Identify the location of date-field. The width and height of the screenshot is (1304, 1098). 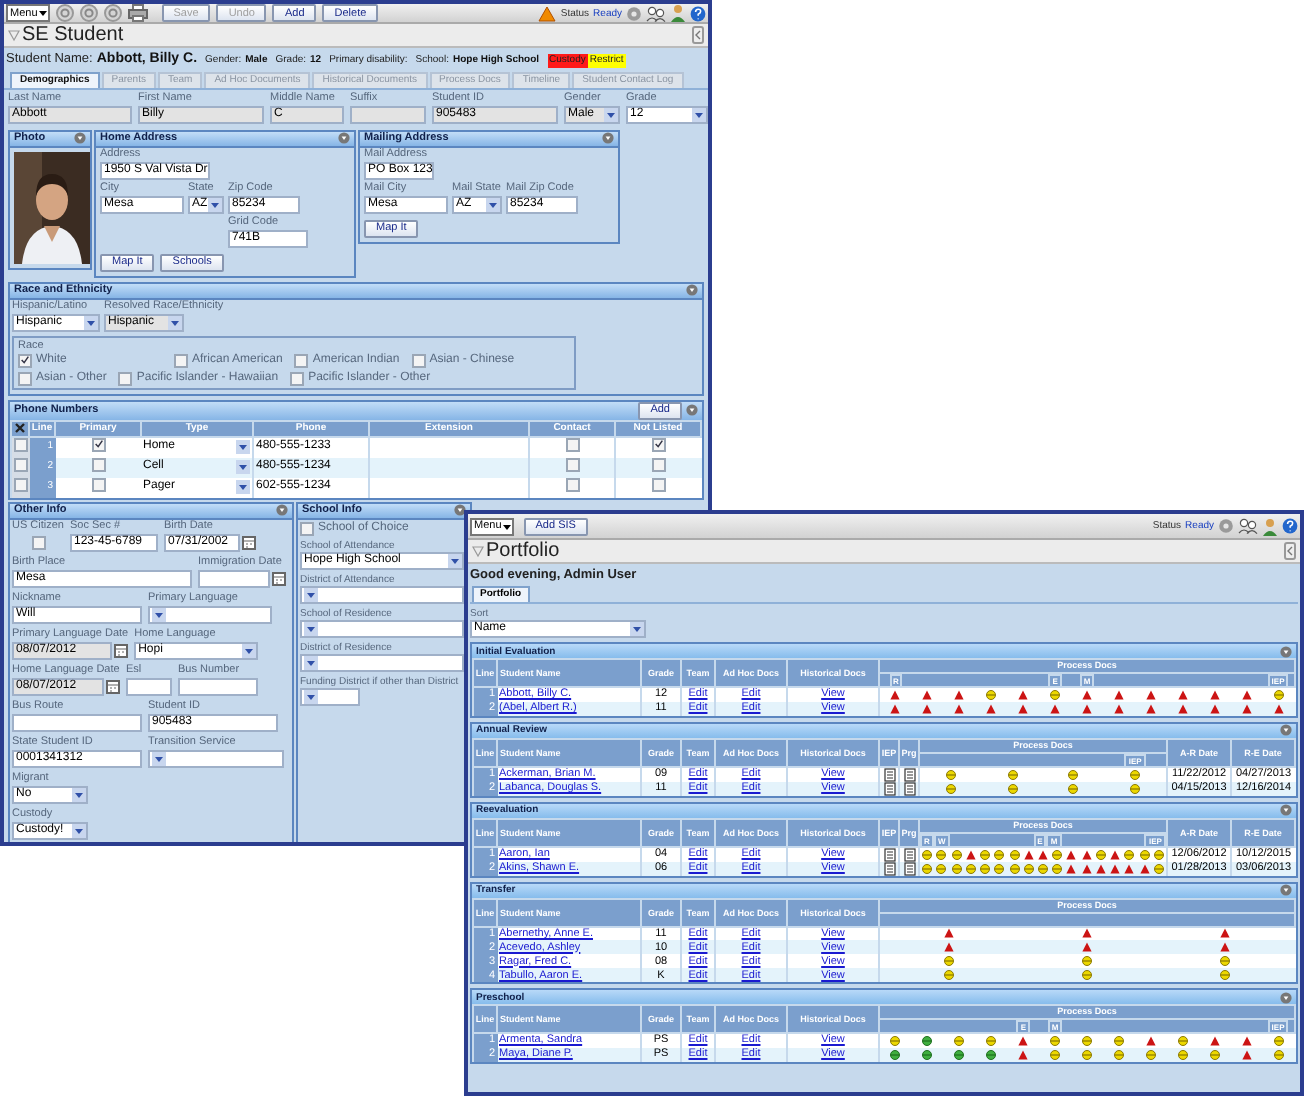
(234, 578).